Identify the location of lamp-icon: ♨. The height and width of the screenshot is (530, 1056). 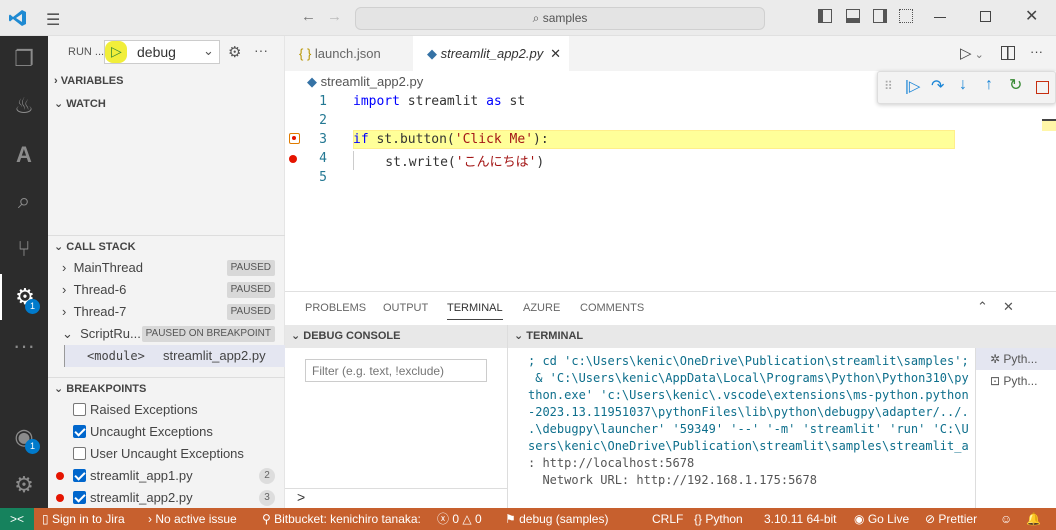
(24, 106).